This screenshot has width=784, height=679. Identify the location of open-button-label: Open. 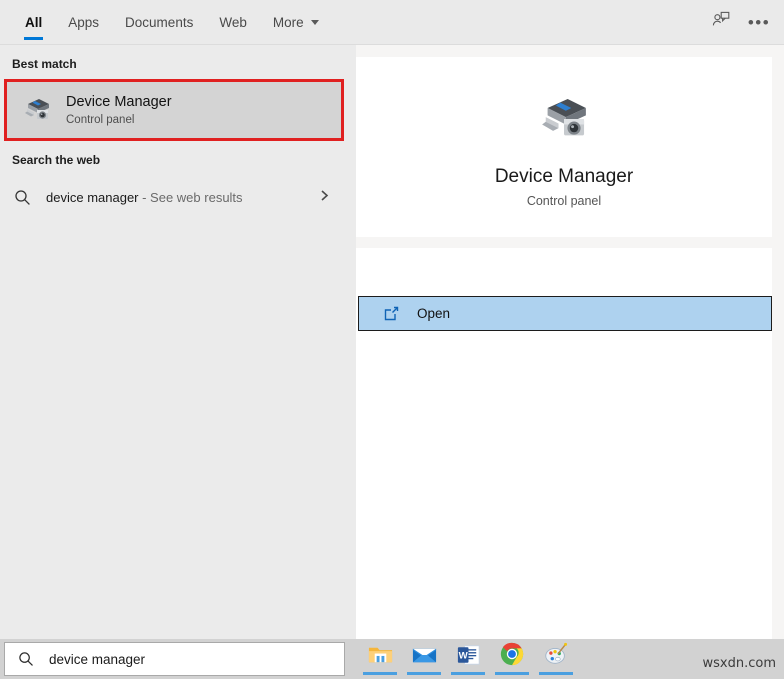
(434, 313).